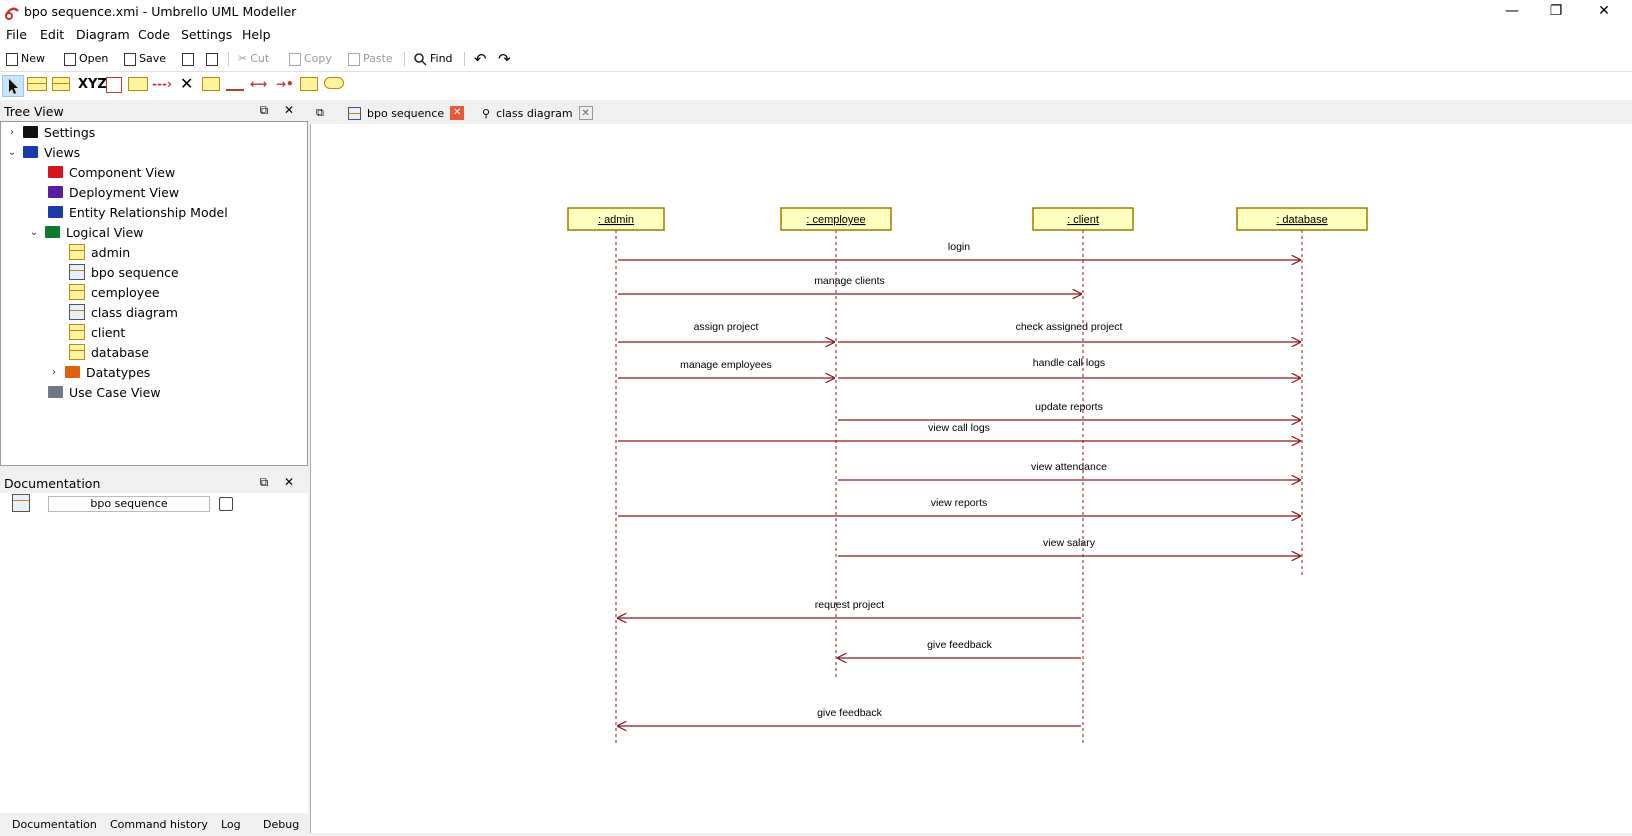 The width and height of the screenshot is (1632, 836). What do you see at coordinates (406, 113) in the screenshot?
I see `tab-bpo-sequence: bpo sequence ✕` at bounding box center [406, 113].